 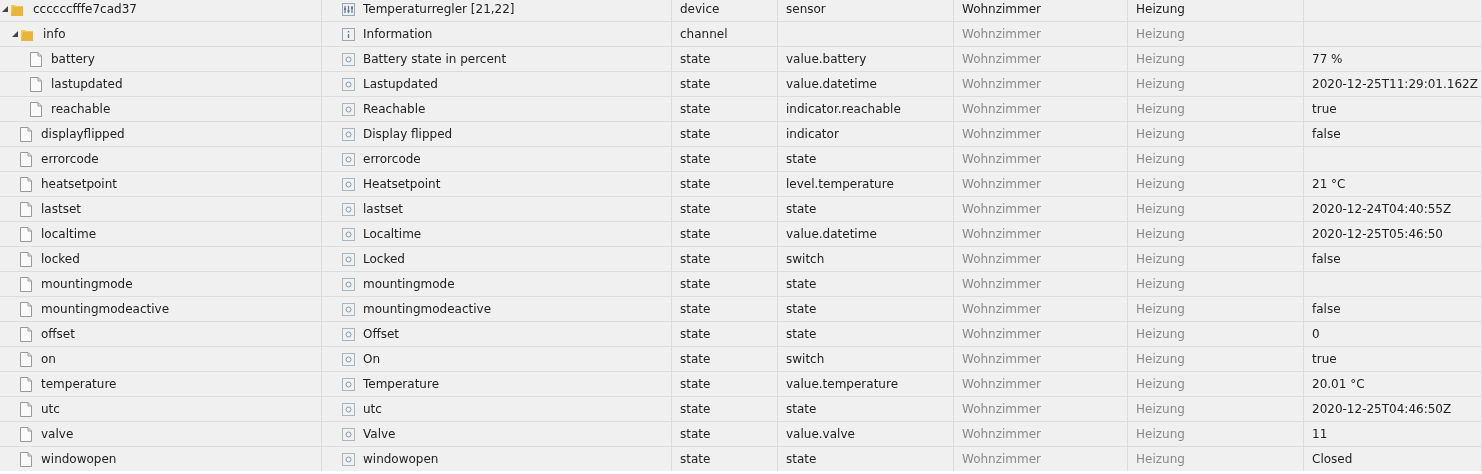 What do you see at coordinates (400, 84) in the screenshot?
I see `object-name: Lastupdated` at bounding box center [400, 84].